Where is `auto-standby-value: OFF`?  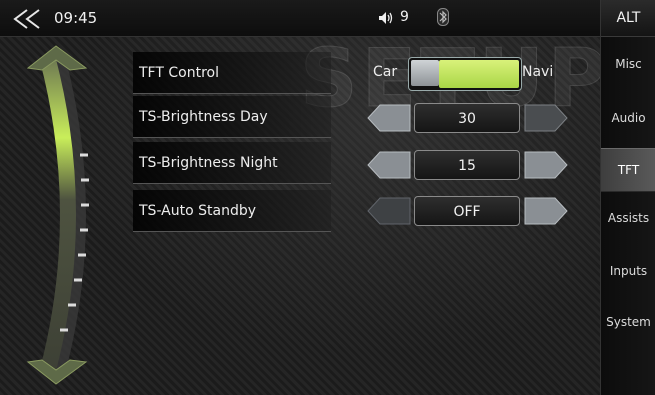 auto-standby-value: OFF is located at coordinates (467, 211).